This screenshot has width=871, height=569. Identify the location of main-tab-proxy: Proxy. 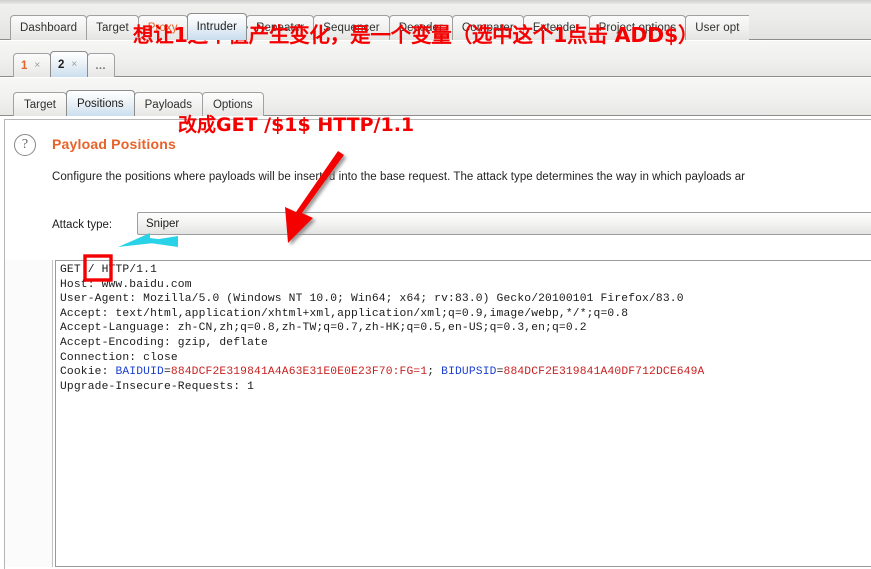
(162, 27).